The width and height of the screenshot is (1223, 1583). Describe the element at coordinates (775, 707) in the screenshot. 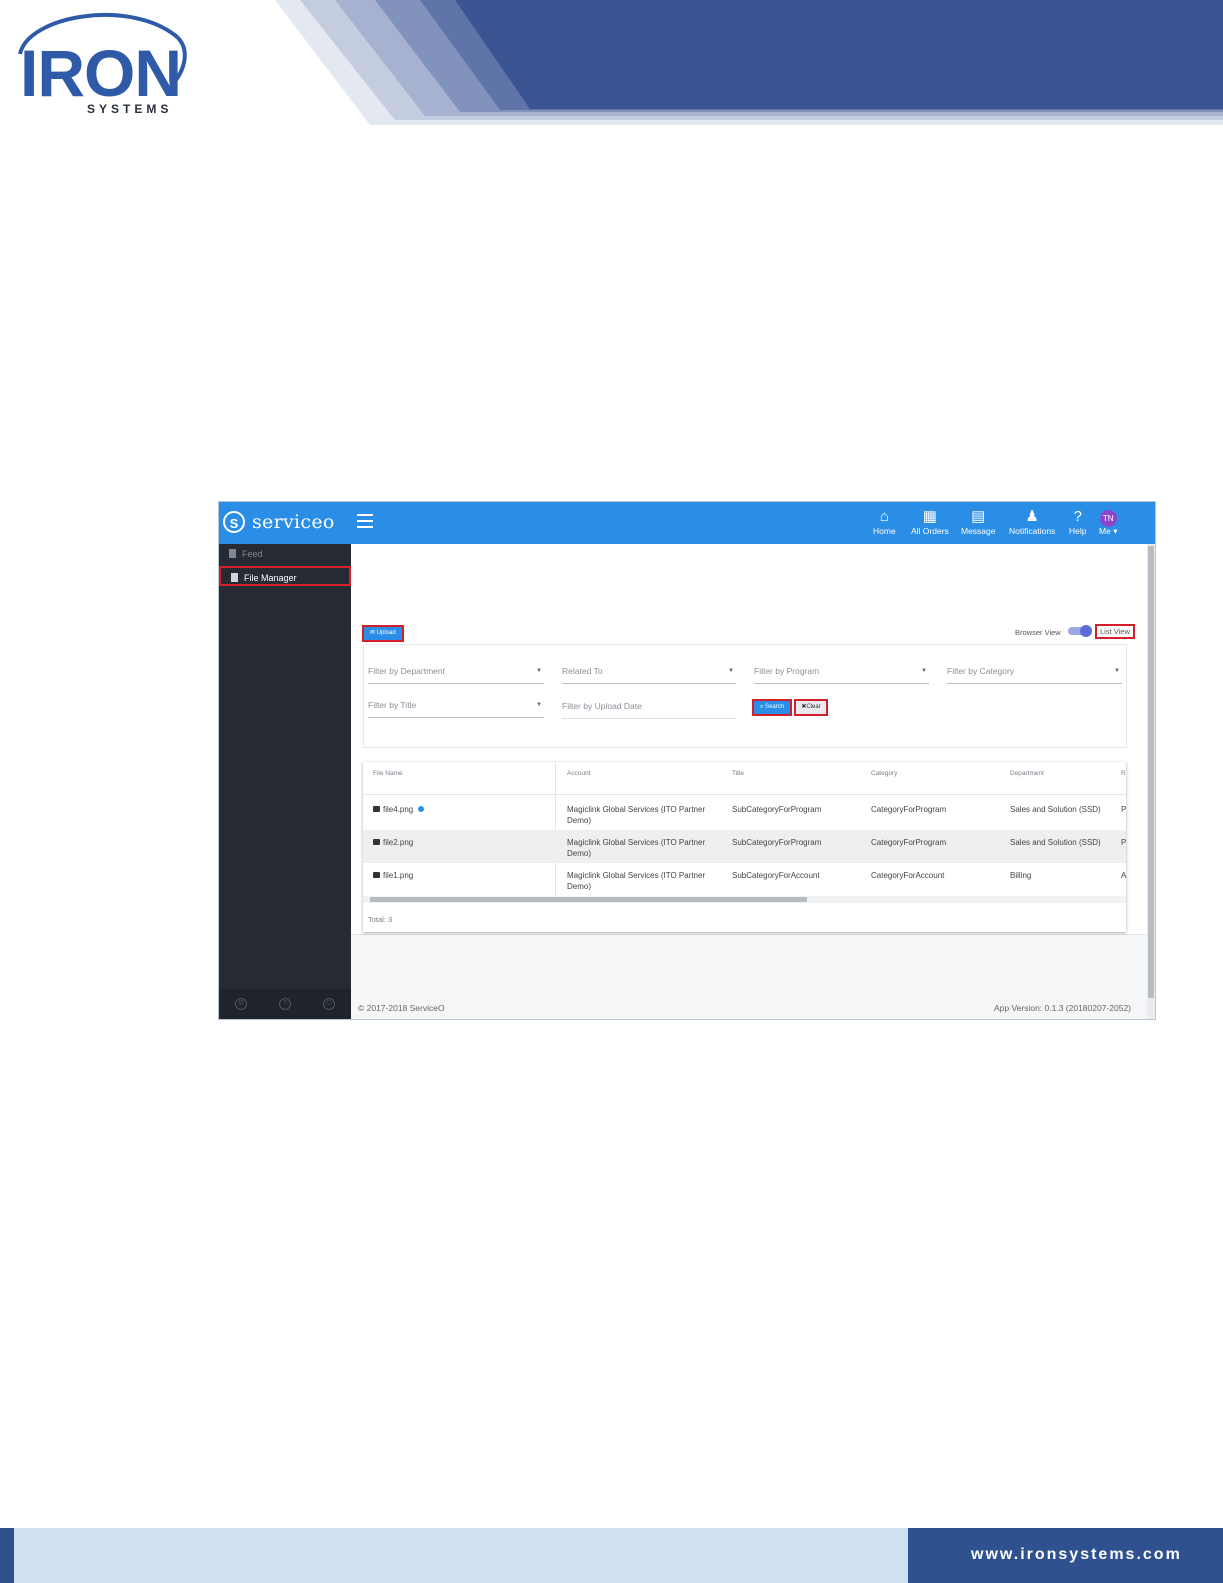

I see `search-label: Search` at that location.